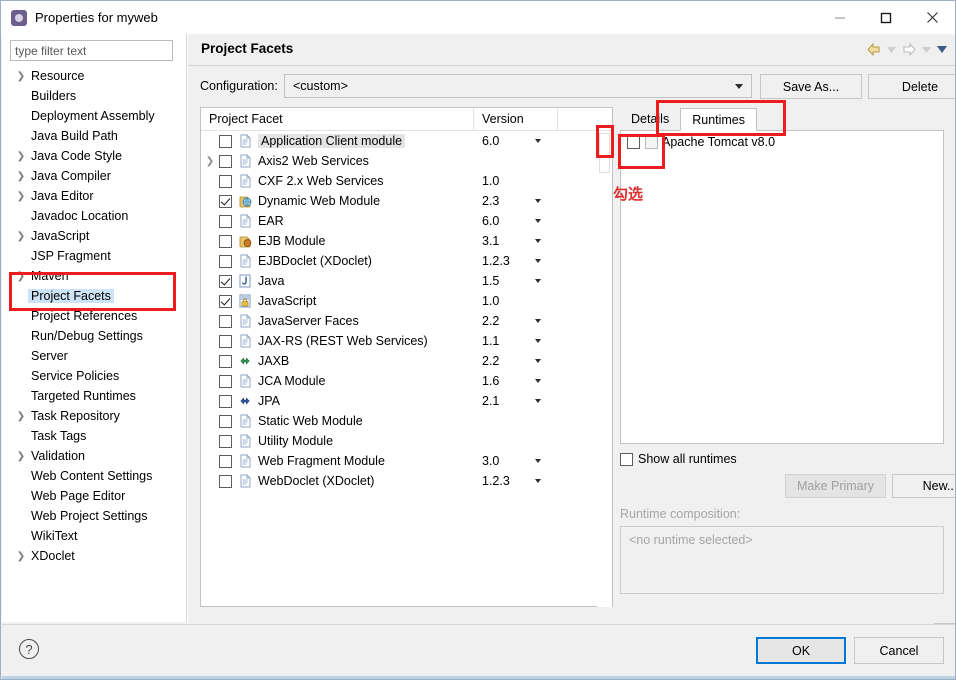  Describe the element at coordinates (518, 86) in the screenshot. I see `configuration-combo: <custom>` at that location.